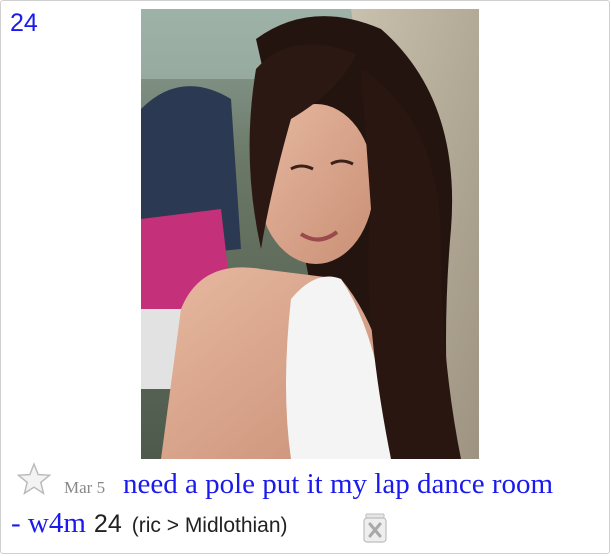 The height and width of the screenshot is (556, 612). What do you see at coordinates (24, 23) in the screenshot?
I see `listing-image-price: 24` at bounding box center [24, 23].